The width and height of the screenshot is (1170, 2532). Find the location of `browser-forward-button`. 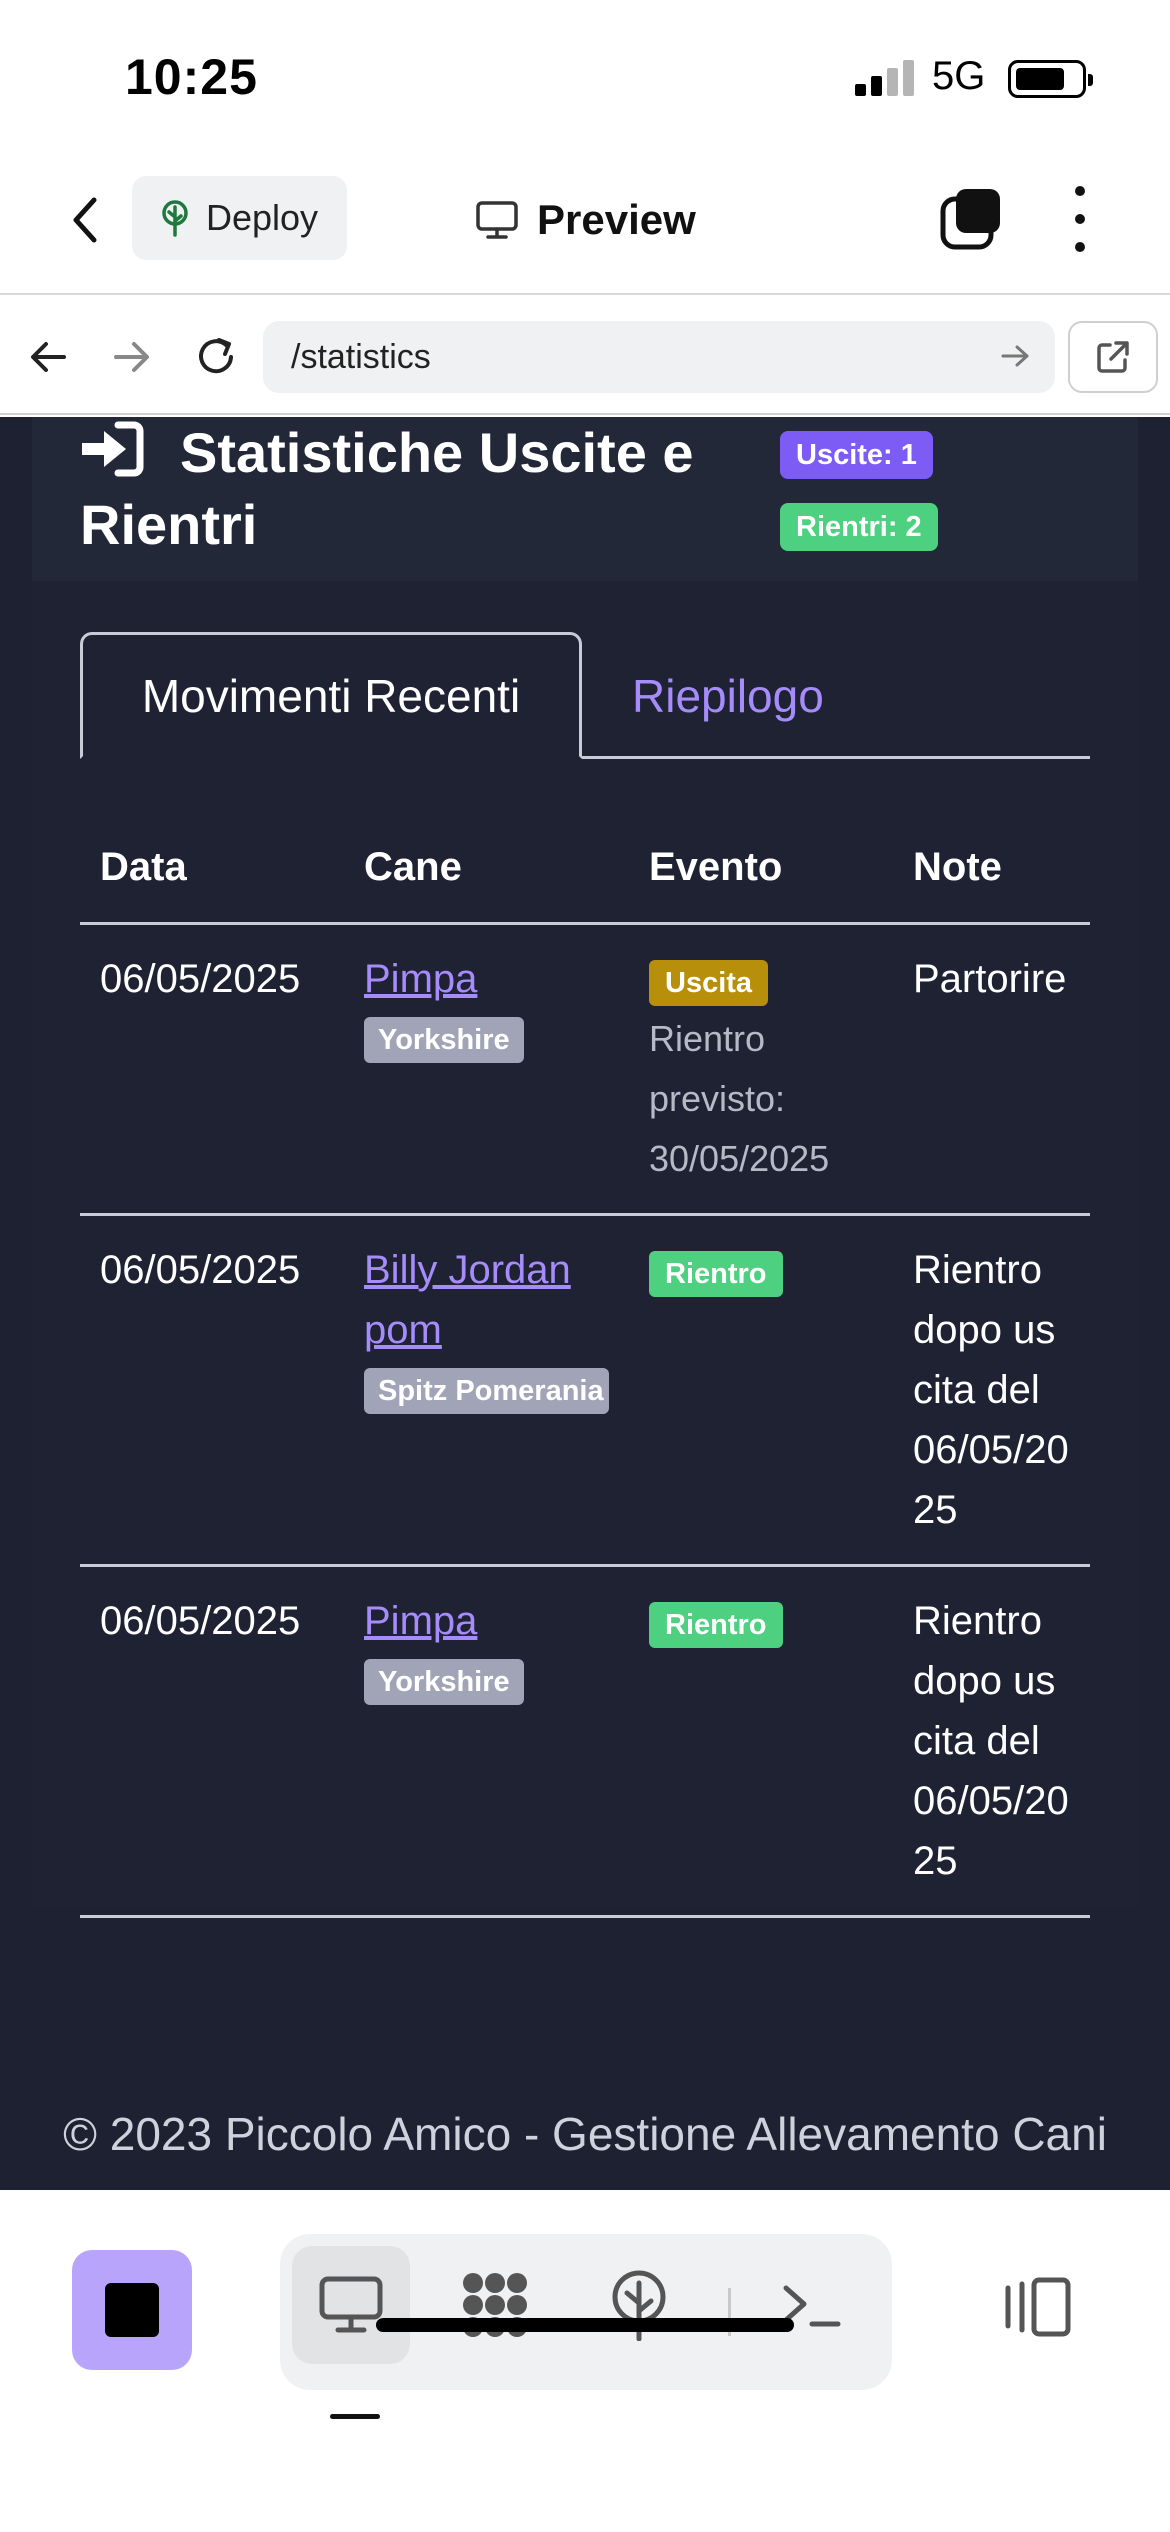

browser-forward-button is located at coordinates (132, 357).